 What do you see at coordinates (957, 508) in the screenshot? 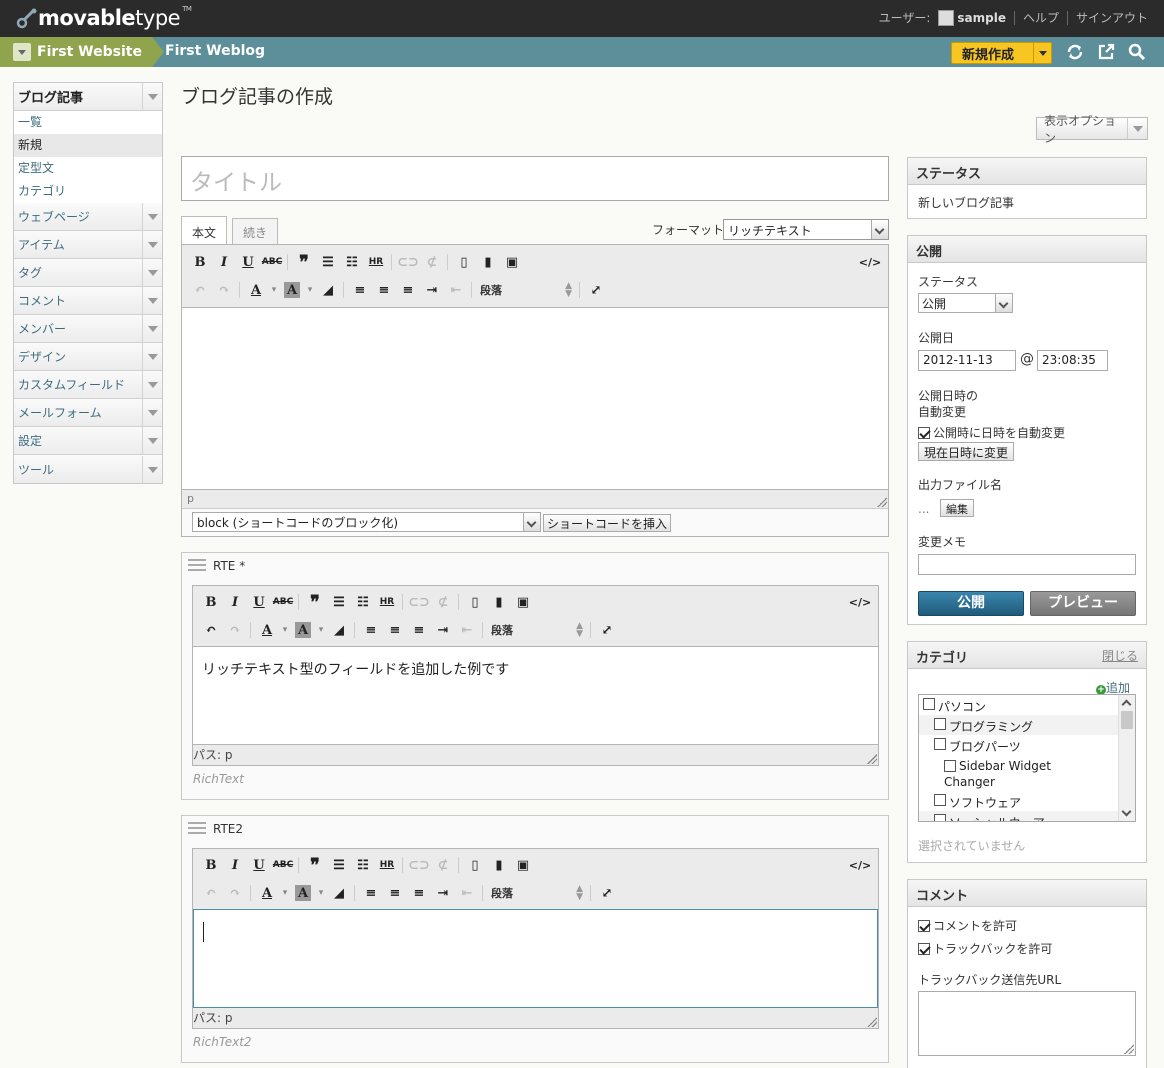
I see `edit-filename-button: 編集` at bounding box center [957, 508].